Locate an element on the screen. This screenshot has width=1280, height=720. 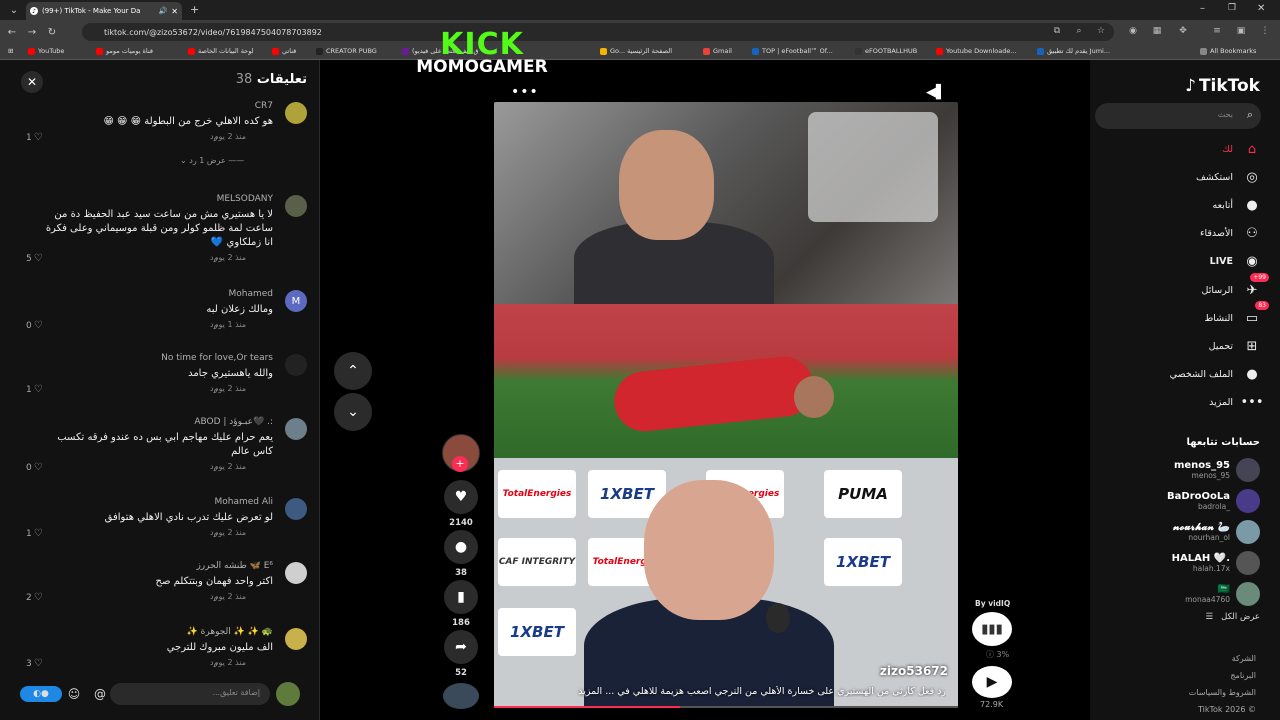
window-close-icon: ✕ is located at coordinates (1261, 8).